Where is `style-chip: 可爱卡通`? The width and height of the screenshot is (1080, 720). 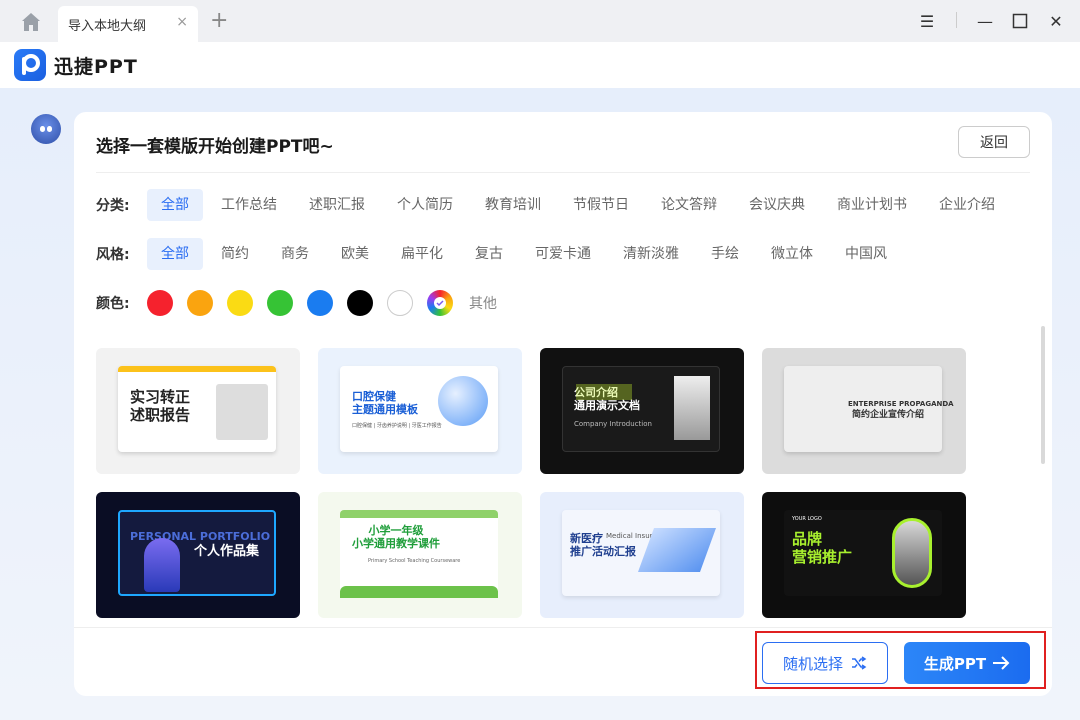
style-chip: 可爱卡通 is located at coordinates (563, 254).